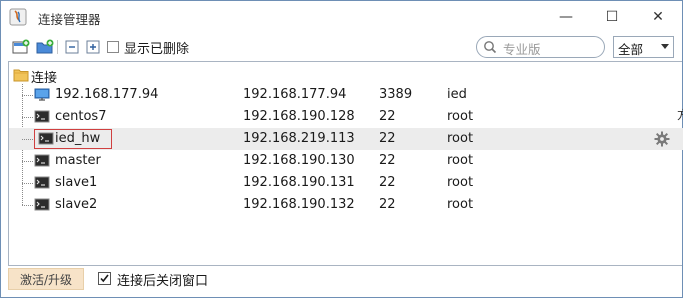 This screenshot has width=683, height=298. Describe the element at coordinates (299, 204) in the screenshot. I see `connection-ip: 192.168.190.132` at that location.